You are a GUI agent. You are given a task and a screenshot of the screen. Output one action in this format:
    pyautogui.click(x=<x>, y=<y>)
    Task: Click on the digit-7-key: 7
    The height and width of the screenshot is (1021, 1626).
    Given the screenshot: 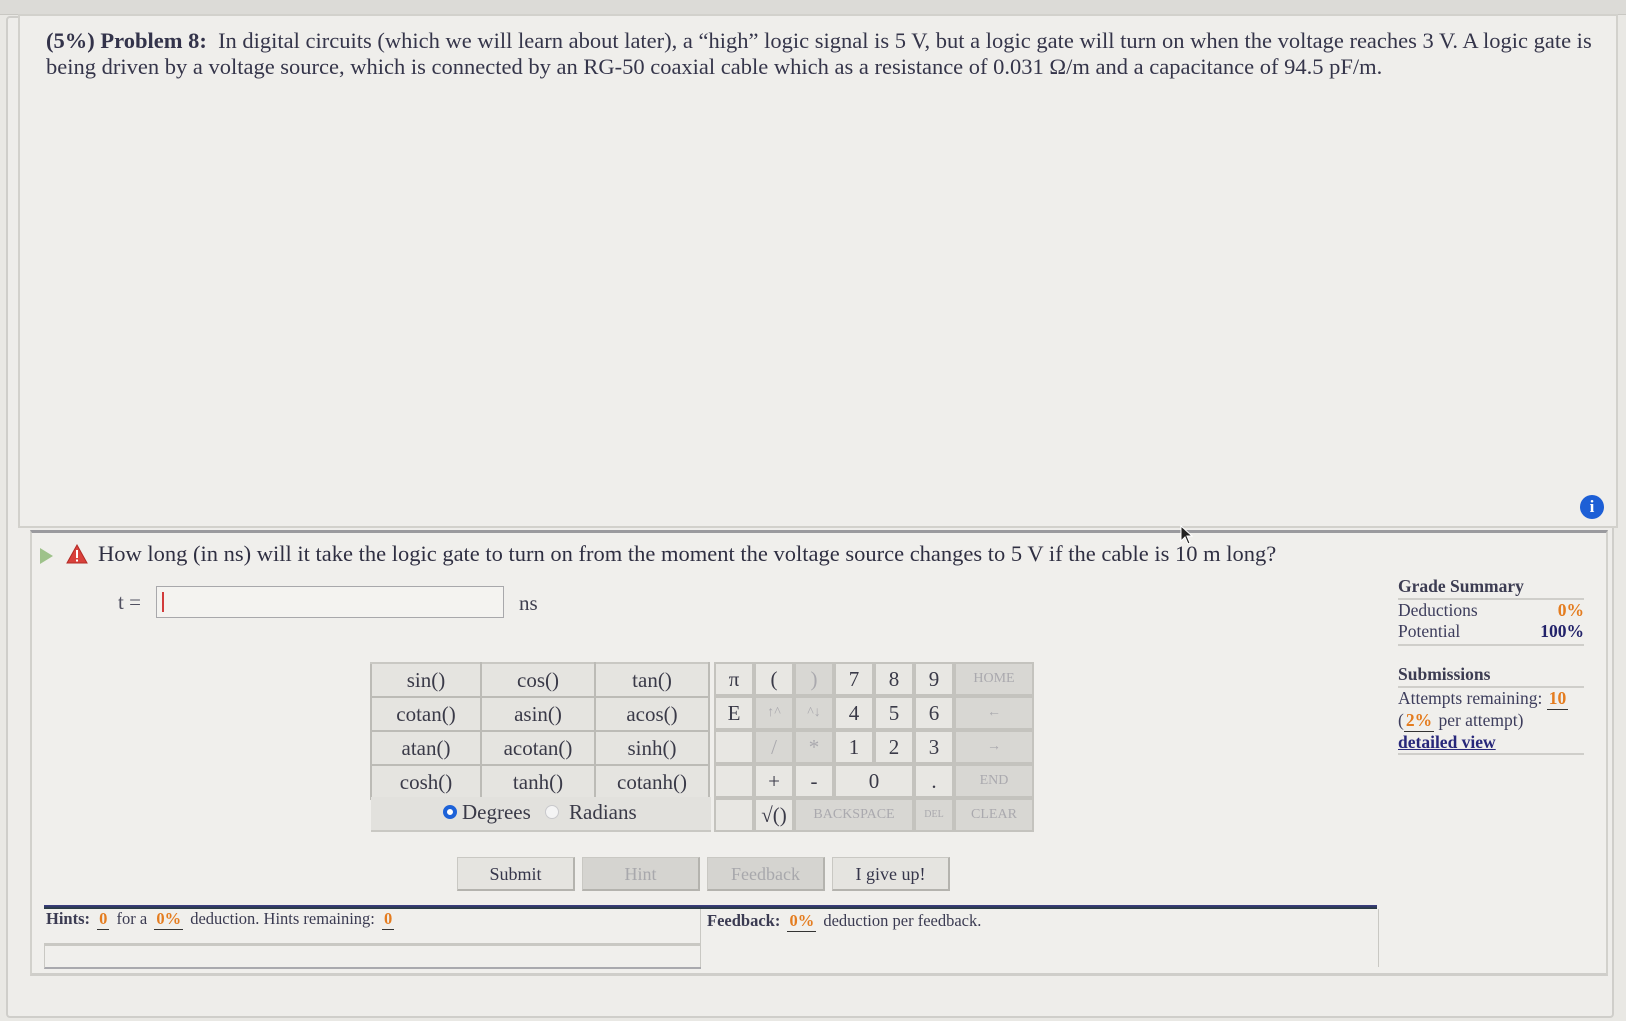 What is the action you would take?
    pyautogui.click(x=854, y=679)
    